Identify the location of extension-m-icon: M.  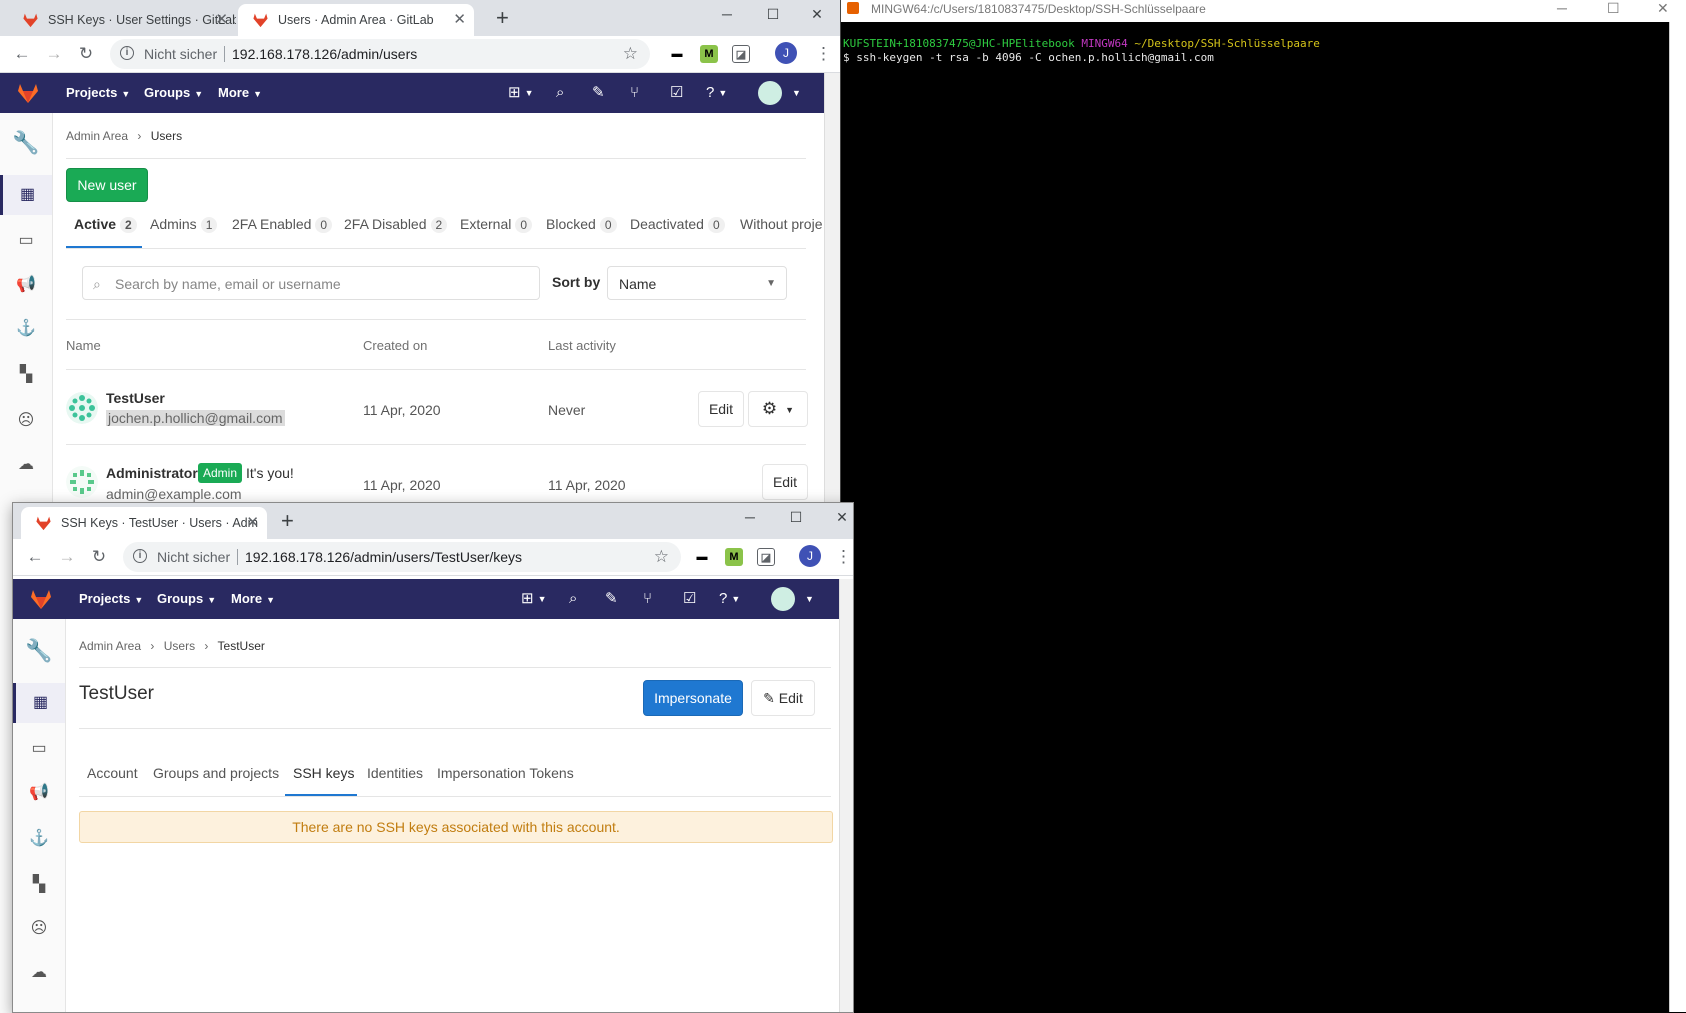
(734, 557).